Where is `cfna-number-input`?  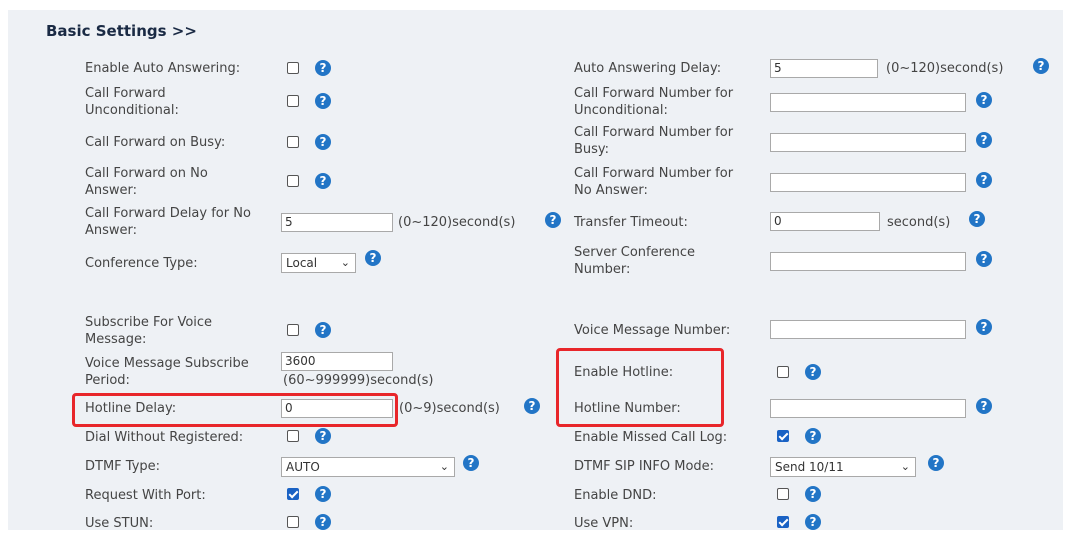 cfna-number-input is located at coordinates (868, 182).